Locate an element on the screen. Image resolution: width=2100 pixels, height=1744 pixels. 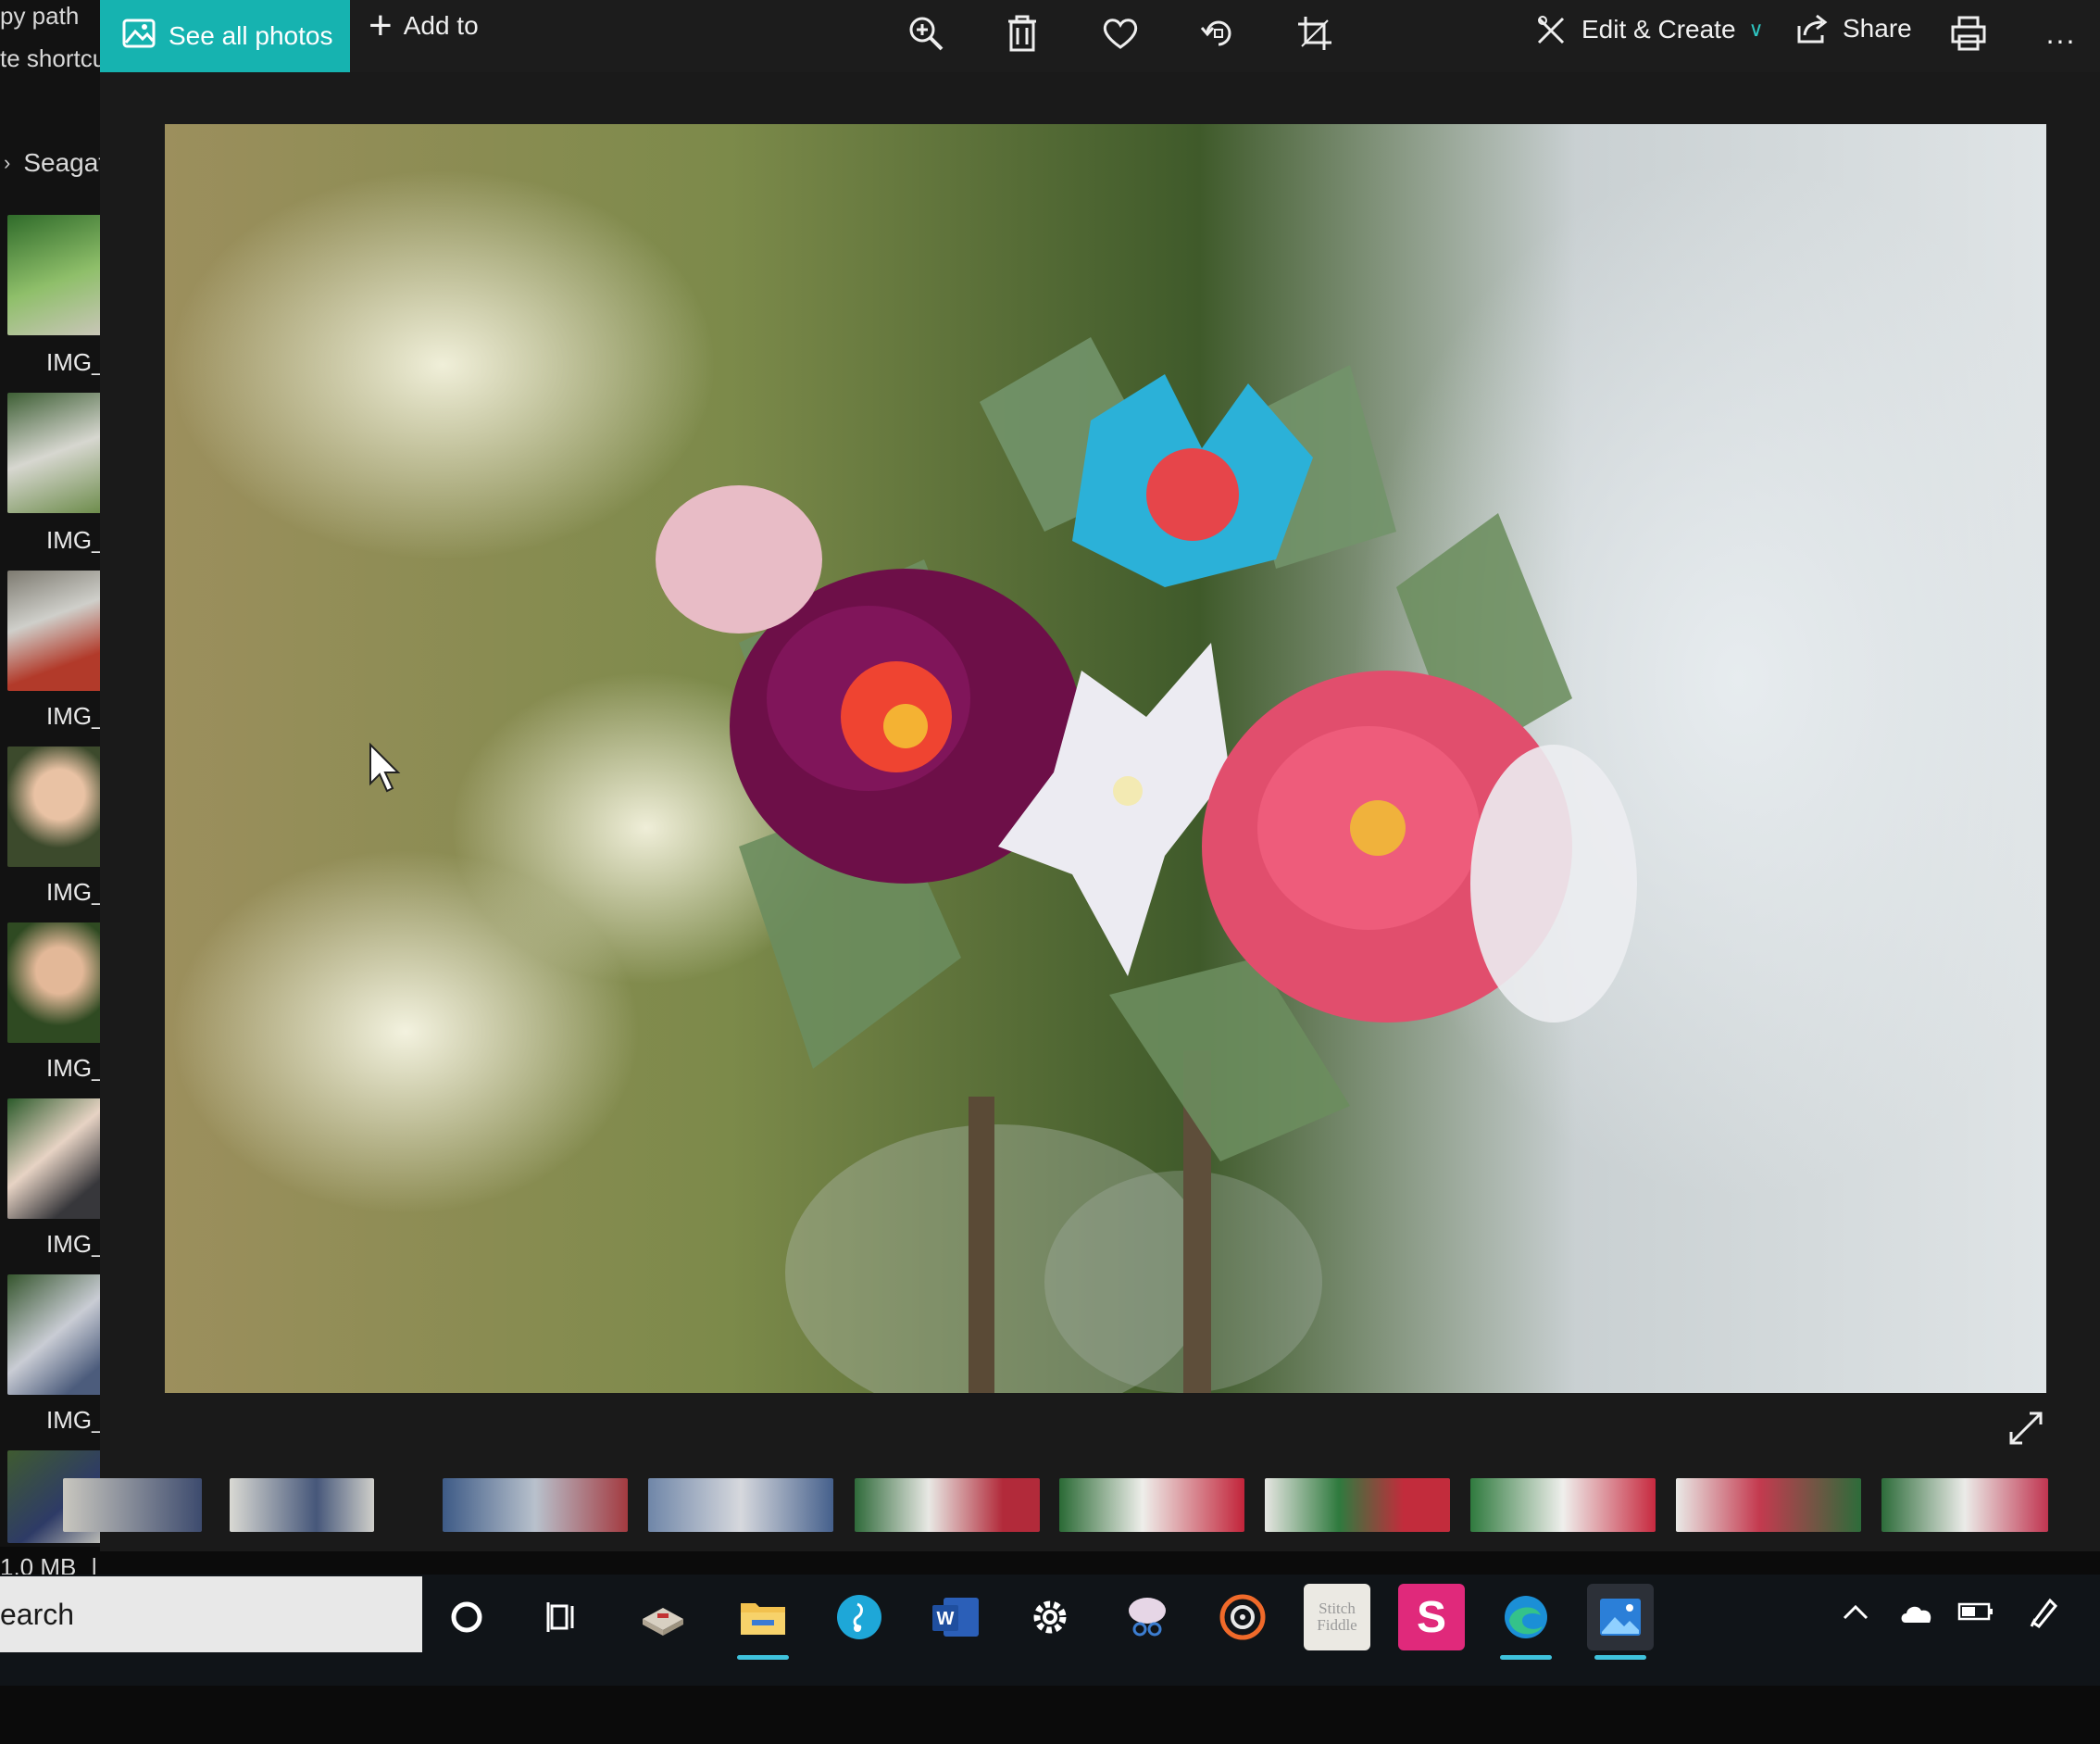
gear-icon is located at coordinates (1050, 1617).